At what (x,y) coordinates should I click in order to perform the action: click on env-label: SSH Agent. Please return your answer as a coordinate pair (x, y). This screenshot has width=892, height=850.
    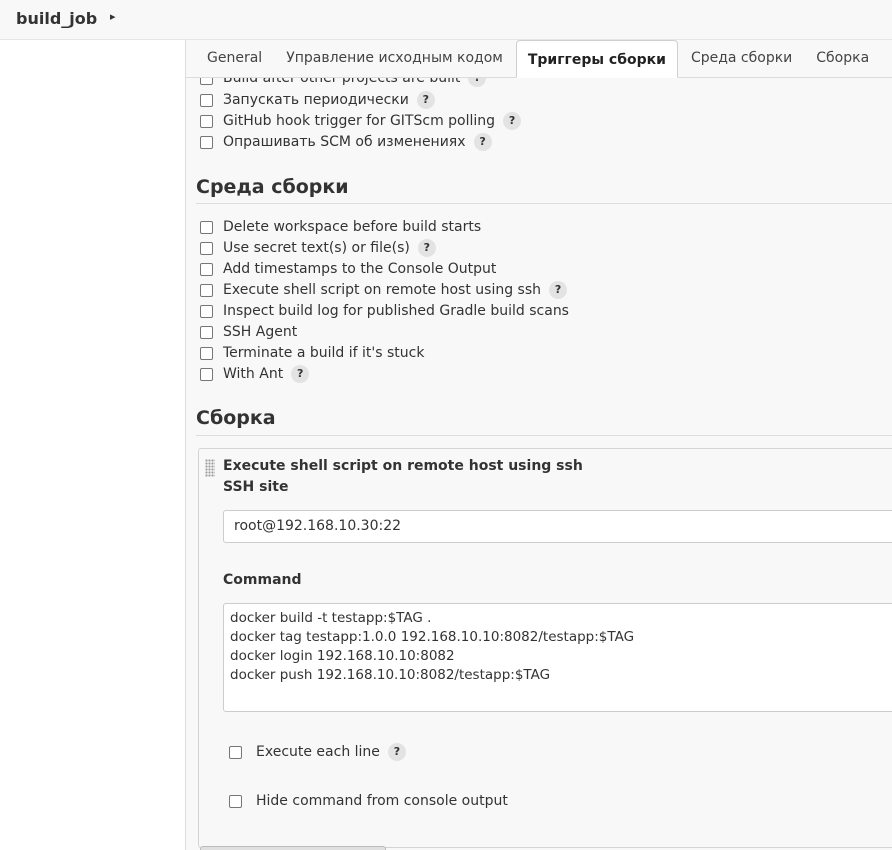
    Looking at the image, I should click on (260, 332).